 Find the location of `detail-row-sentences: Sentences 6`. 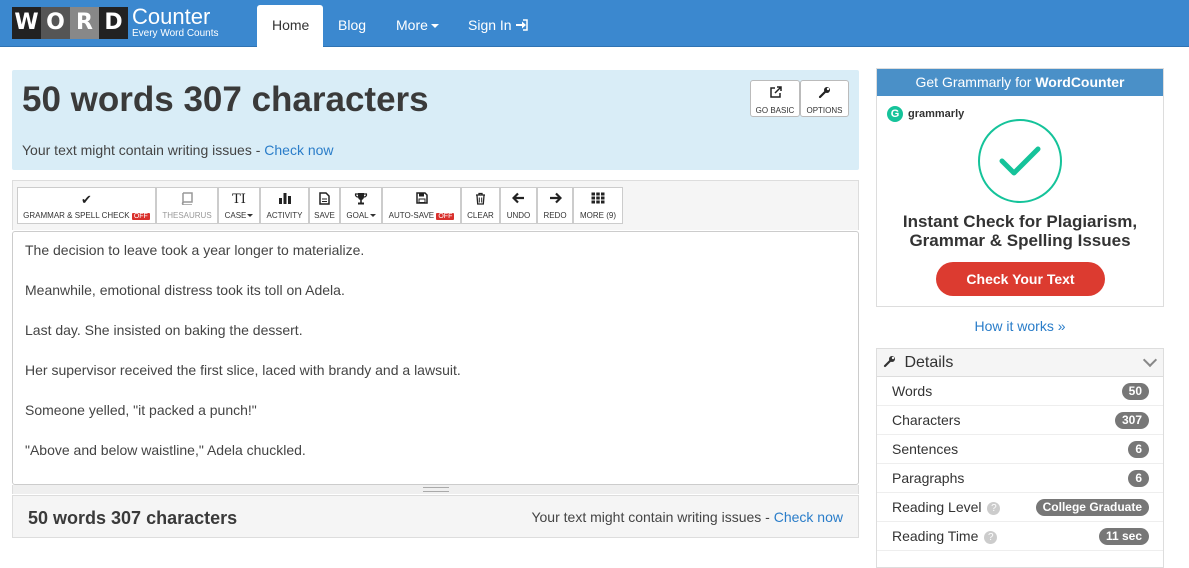

detail-row-sentences: Sentences 6 is located at coordinates (1020, 449).